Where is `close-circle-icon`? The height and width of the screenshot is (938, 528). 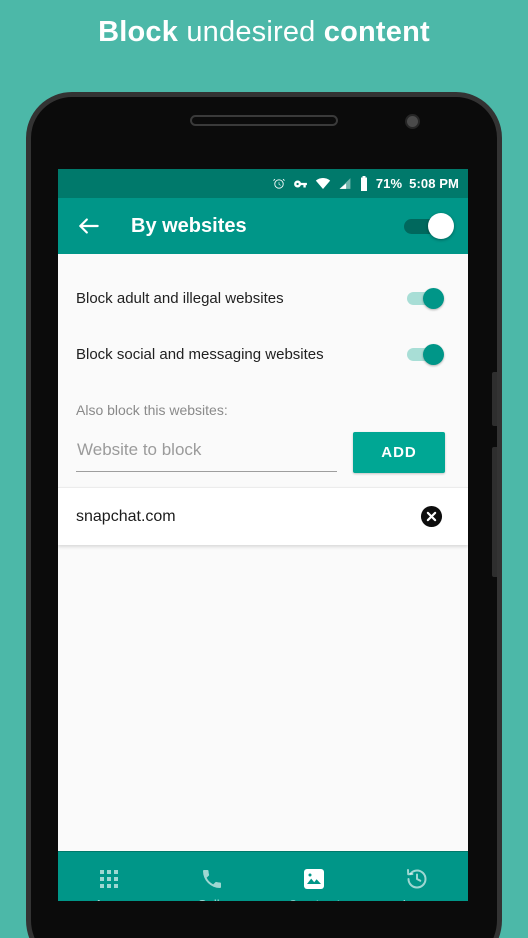 close-circle-icon is located at coordinates (431, 516).